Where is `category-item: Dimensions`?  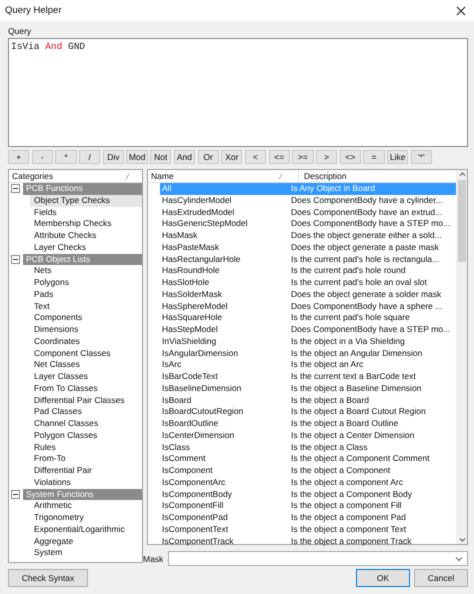 category-item: Dimensions is located at coordinates (86, 330).